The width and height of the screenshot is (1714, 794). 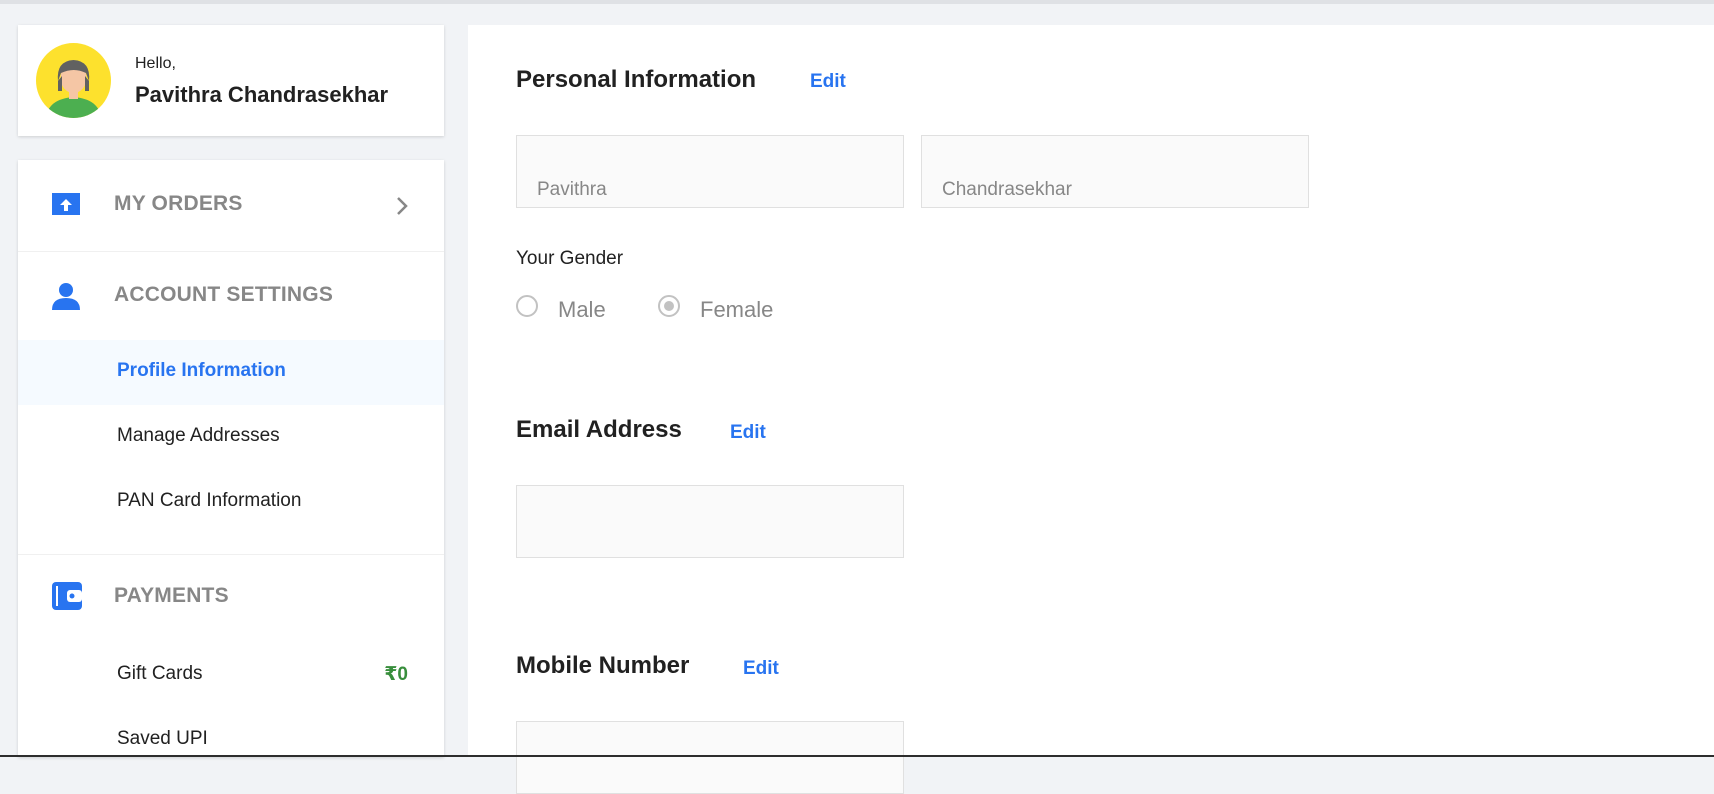 What do you see at coordinates (198, 435) in the screenshot?
I see `sidebar-item-label: Manage Addresses` at bounding box center [198, 435].